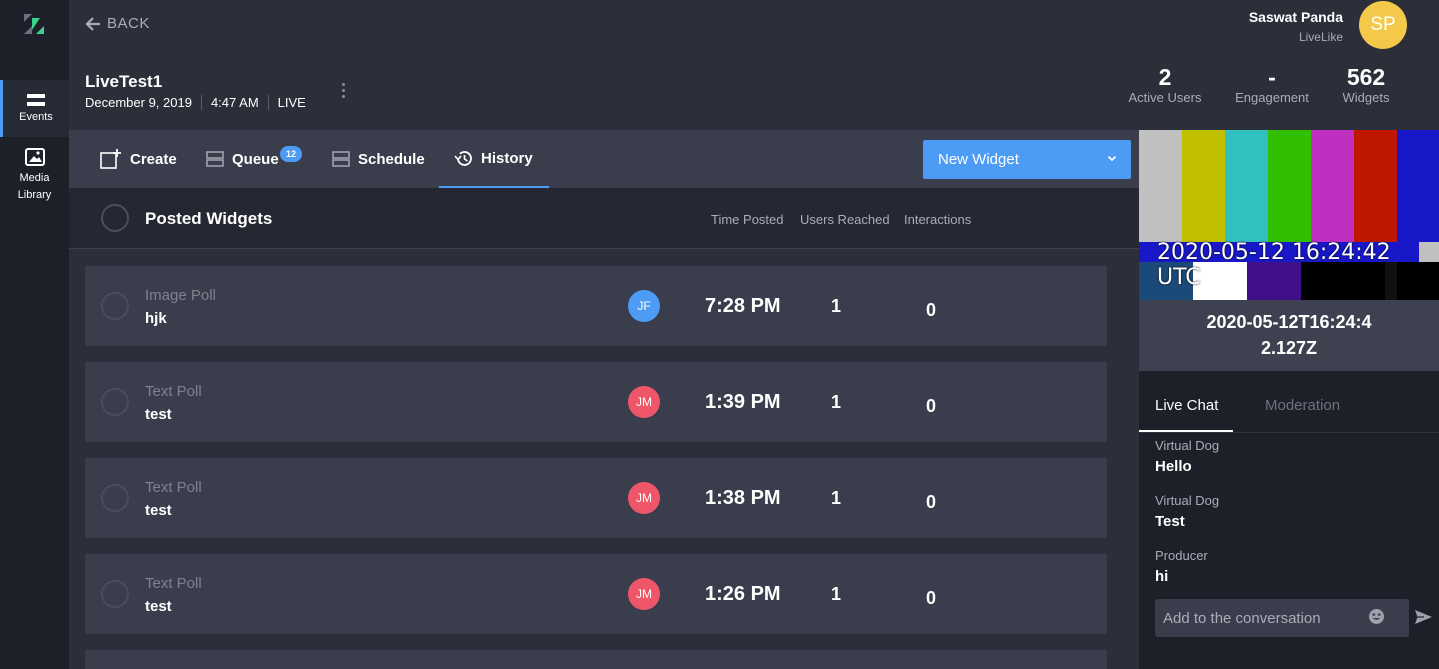 The height and width of the screenshot is (669, 1439). Describe the element at coordinates (1186, 405) in the screenshot. I see `tab-live-chat: Live Chat` at that location.